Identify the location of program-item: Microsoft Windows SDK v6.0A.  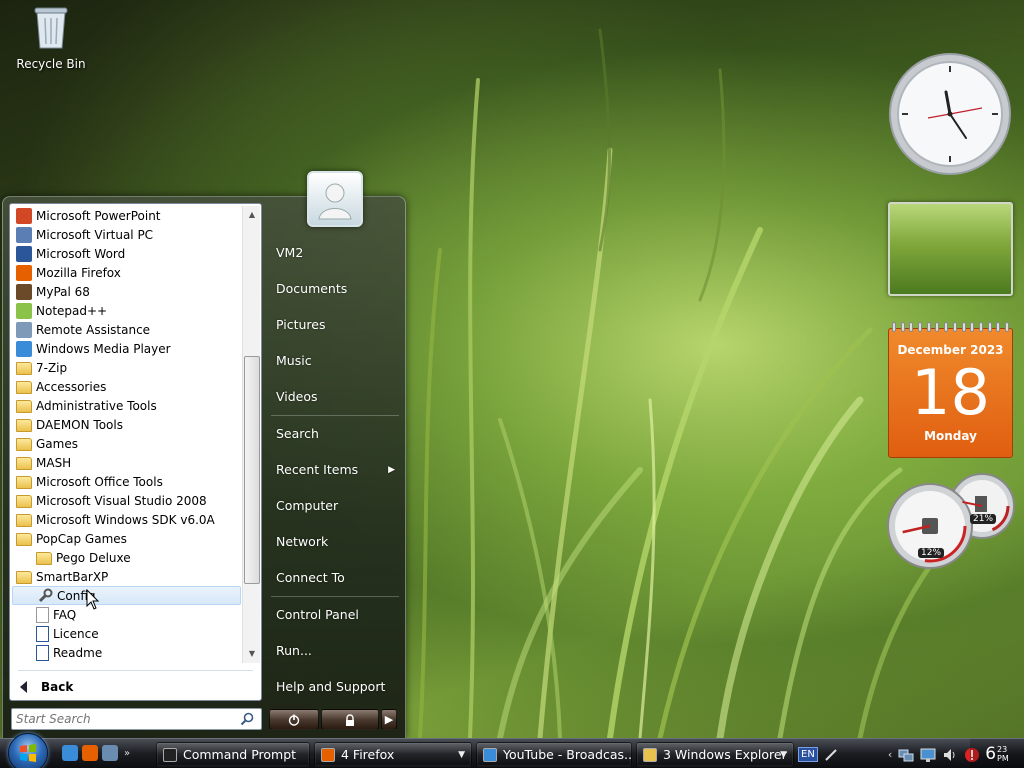
(126, 519).